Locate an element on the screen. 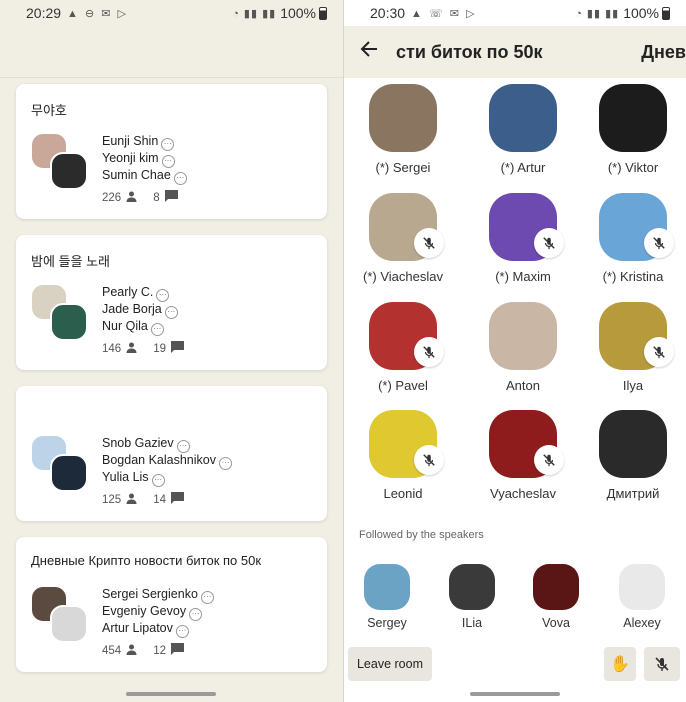 Image resolution: width=686 pixels, height=702 pixels. follower-tile: Sergey is located at coordinates (387, 597).